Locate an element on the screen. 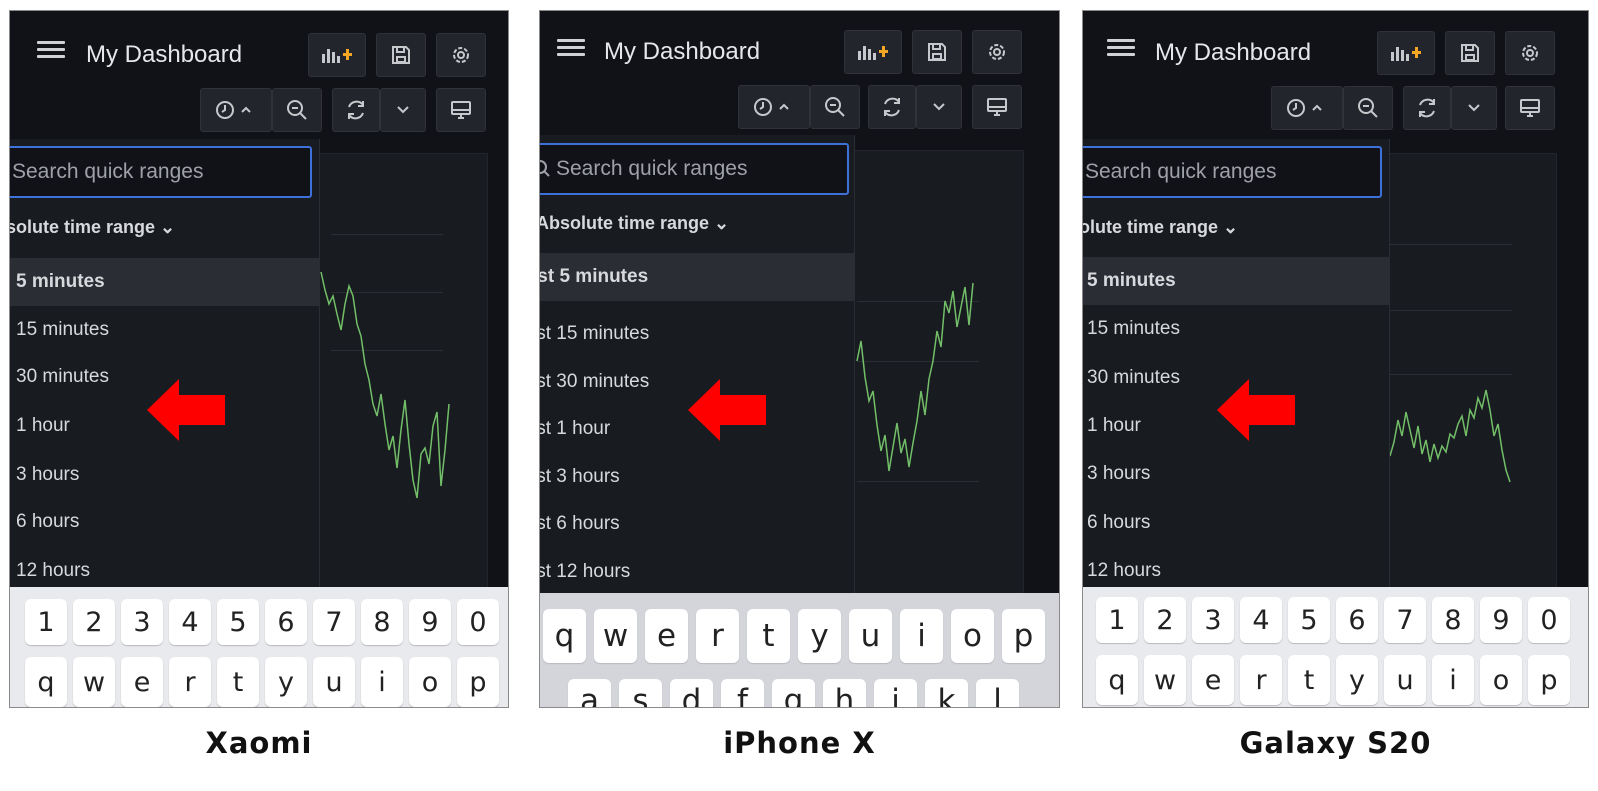  absolute-time-range-toggle: Absolute time range ⌄ is located at coordinates (634, 223).